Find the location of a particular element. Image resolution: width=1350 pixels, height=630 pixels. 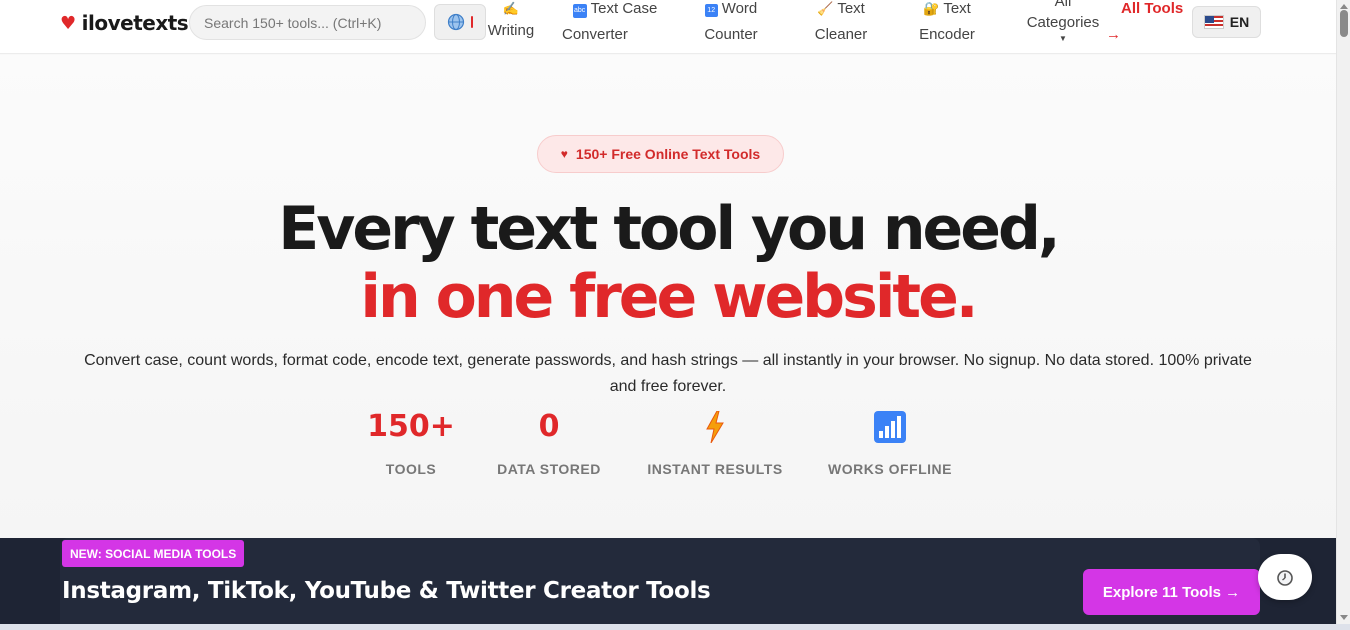

site-logo: ♥ ilovetexts is located at coordinates (124, 23).